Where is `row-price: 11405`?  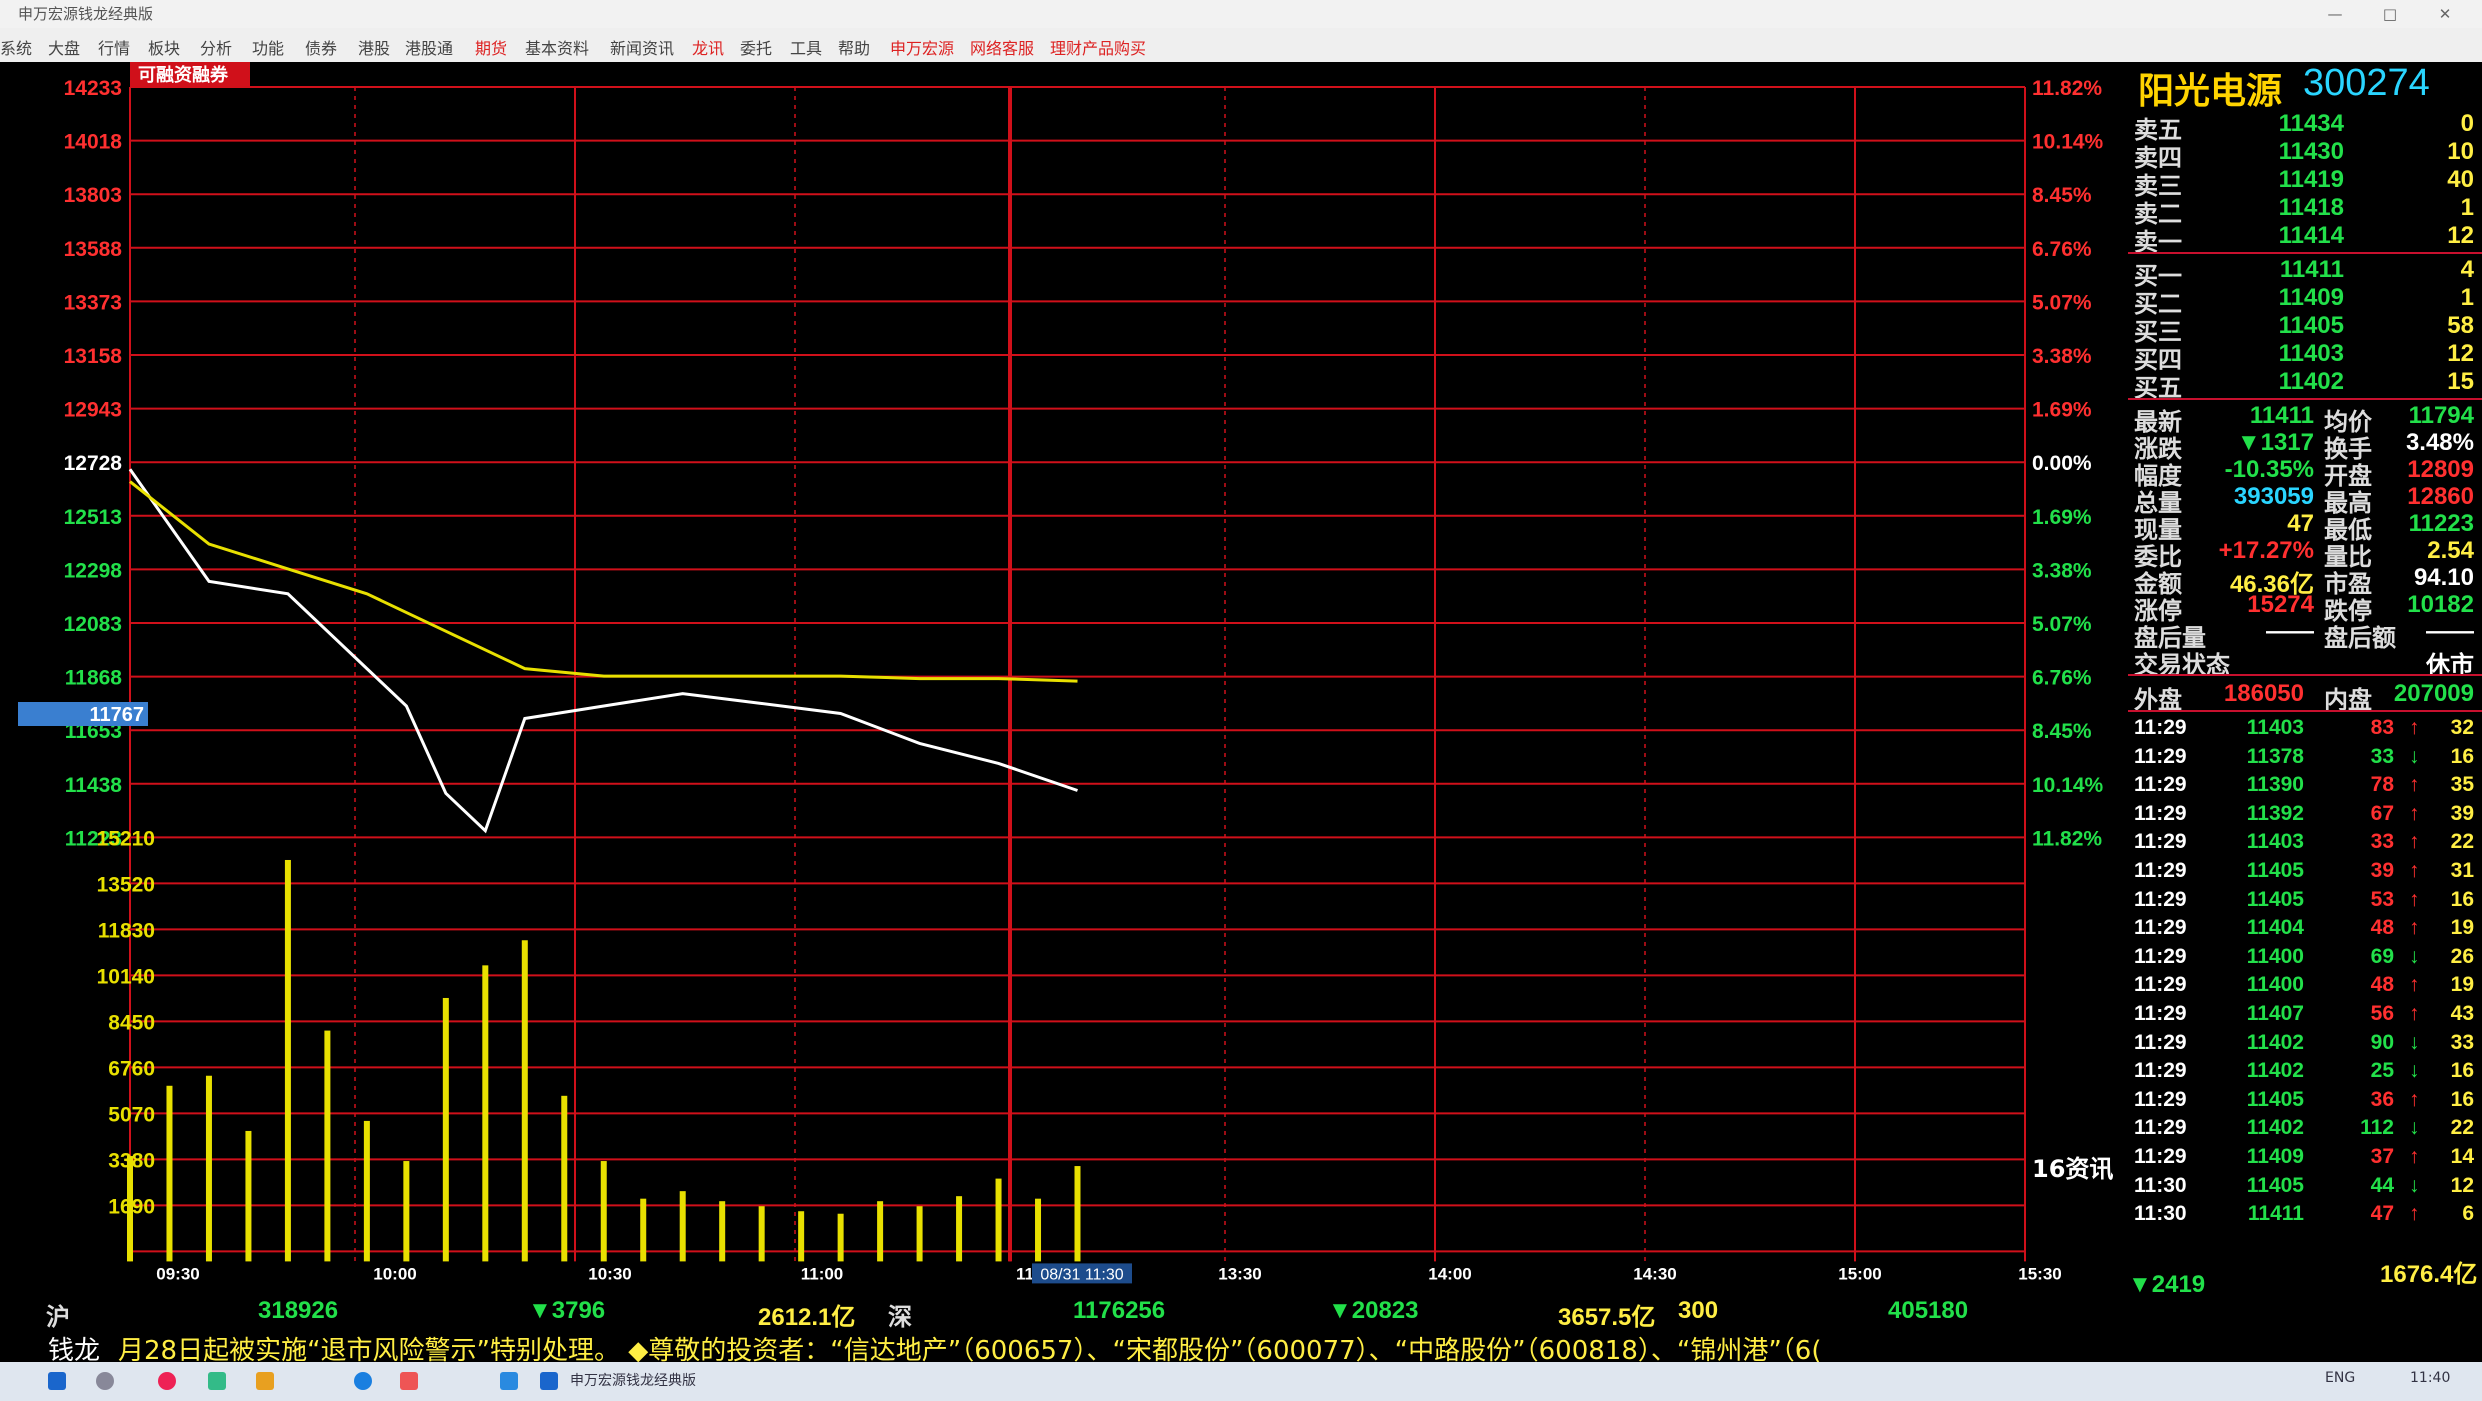 row-price: 11405 is located at coordinates (2311, 325).